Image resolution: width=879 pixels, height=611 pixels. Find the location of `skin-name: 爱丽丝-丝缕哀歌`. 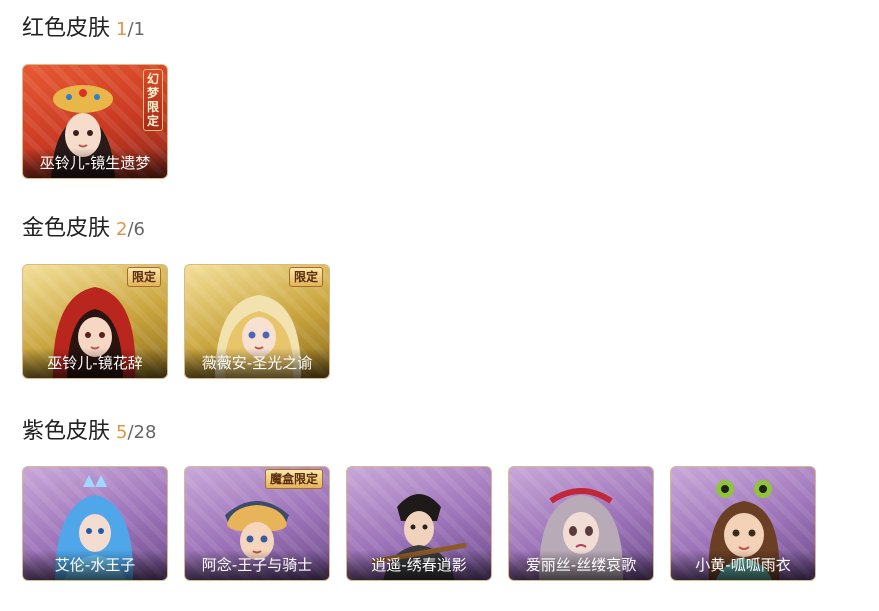

skin-name: 爱丽丝-丝缕哀歌 is located at coordinates (581, 565).